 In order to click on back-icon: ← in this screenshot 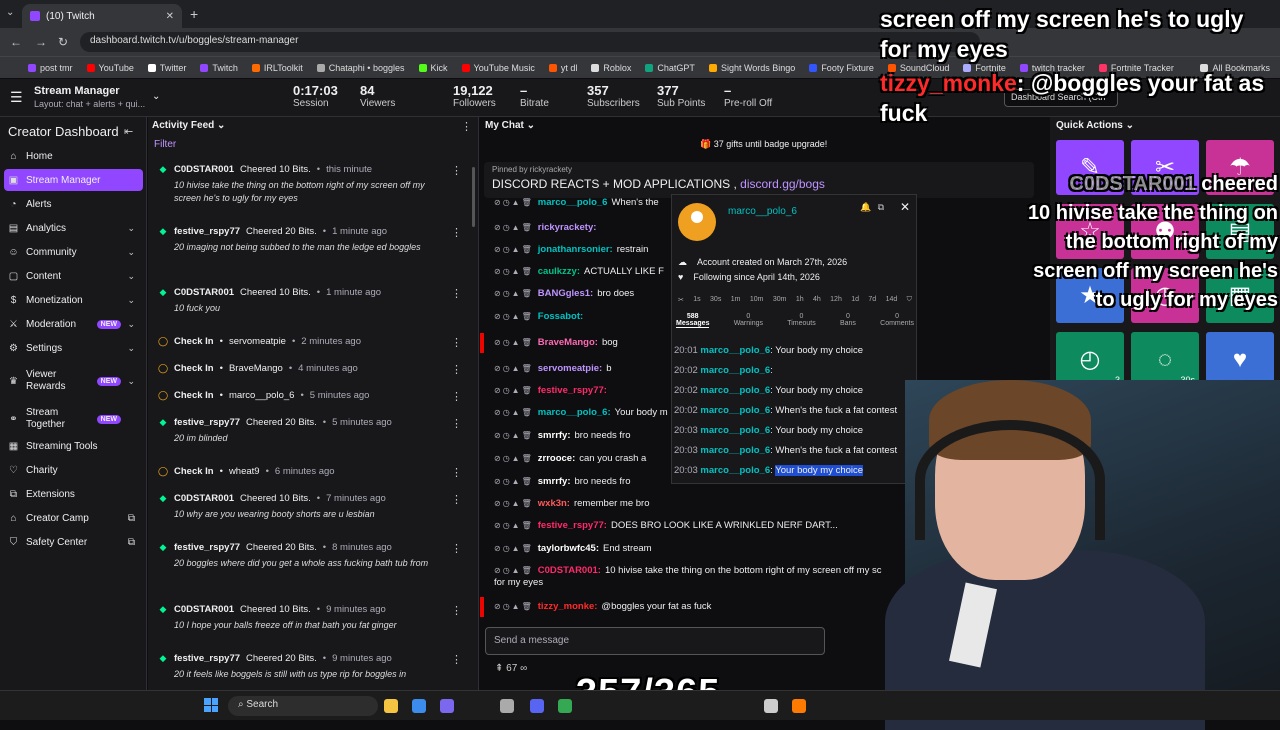, I will do `click(16, 42)`.